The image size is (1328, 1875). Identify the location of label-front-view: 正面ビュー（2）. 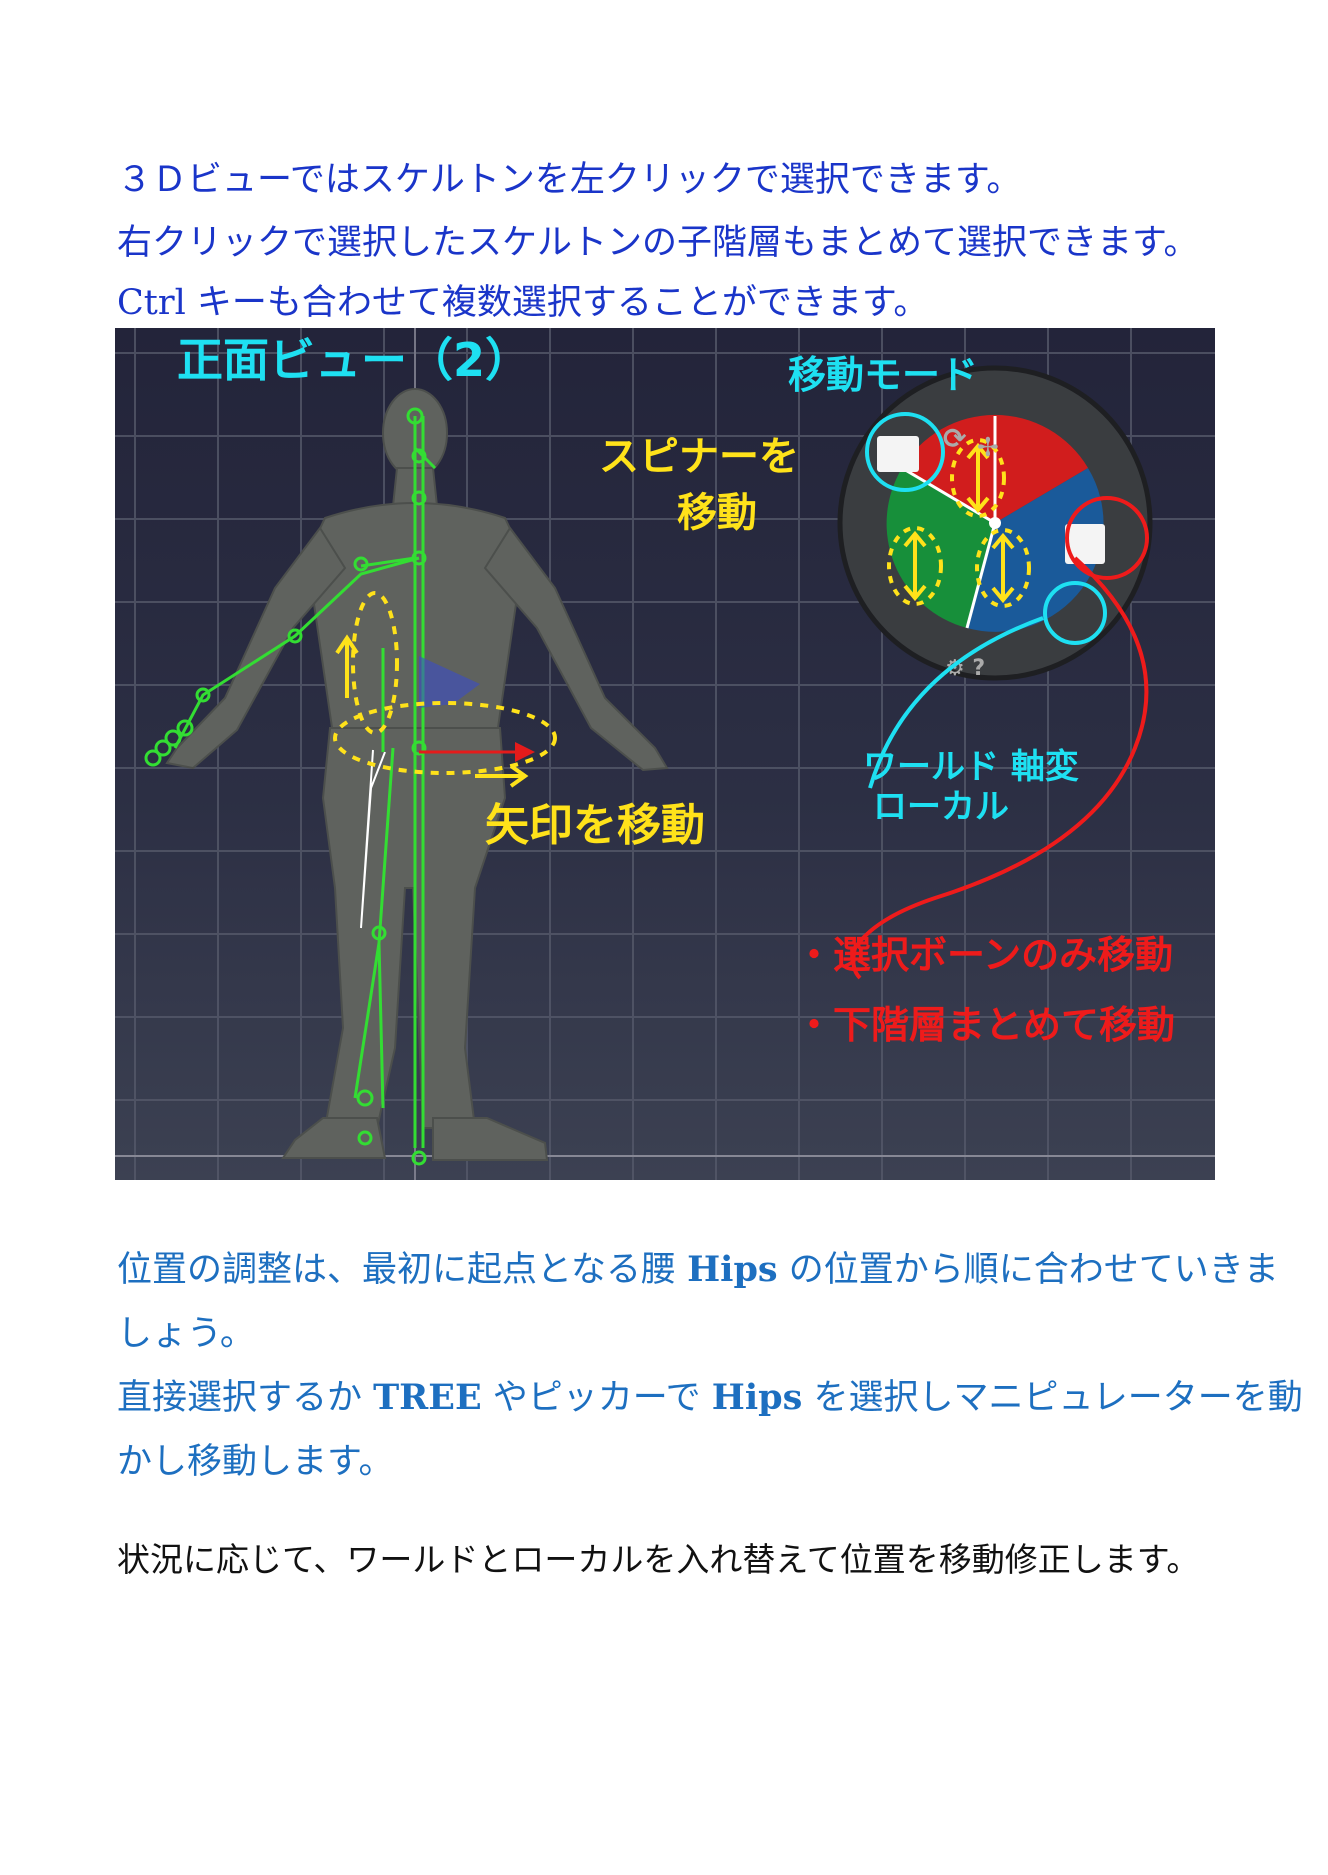
(354, 360).